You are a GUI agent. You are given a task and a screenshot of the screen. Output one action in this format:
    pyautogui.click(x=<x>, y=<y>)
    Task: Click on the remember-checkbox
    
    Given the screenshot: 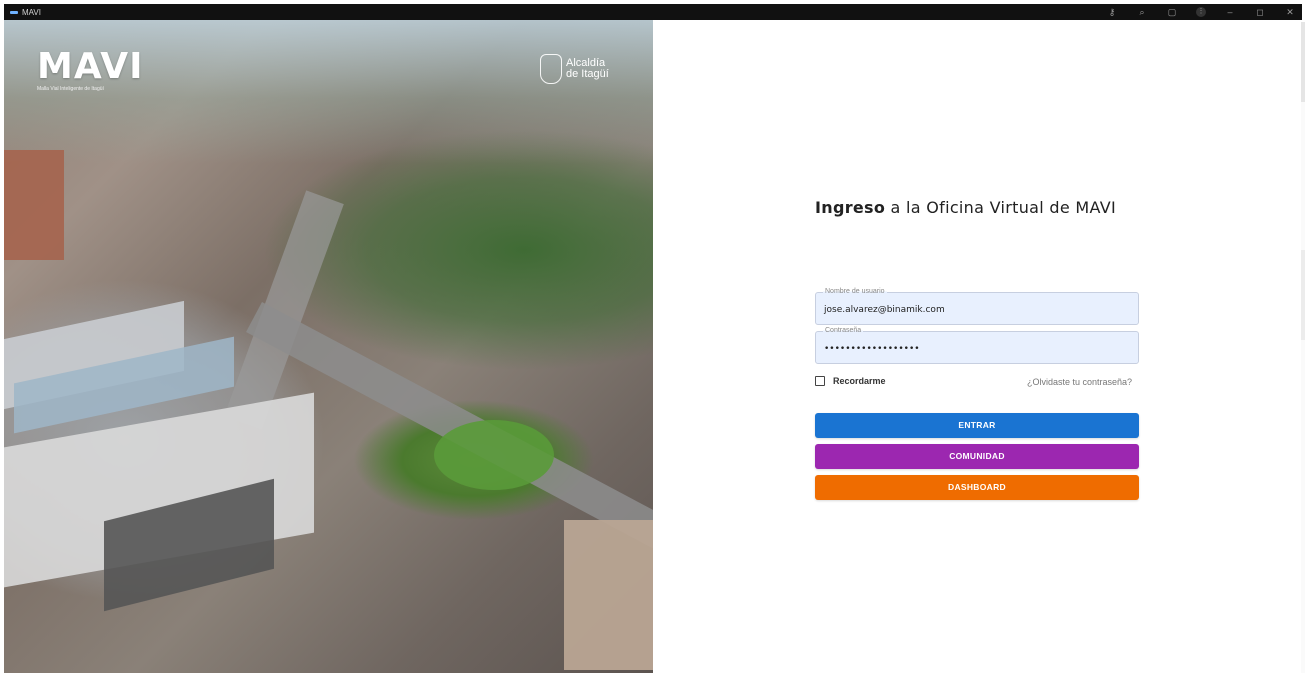 What is the action you would take?
    pyautogui.click(x=820, y=381)
    